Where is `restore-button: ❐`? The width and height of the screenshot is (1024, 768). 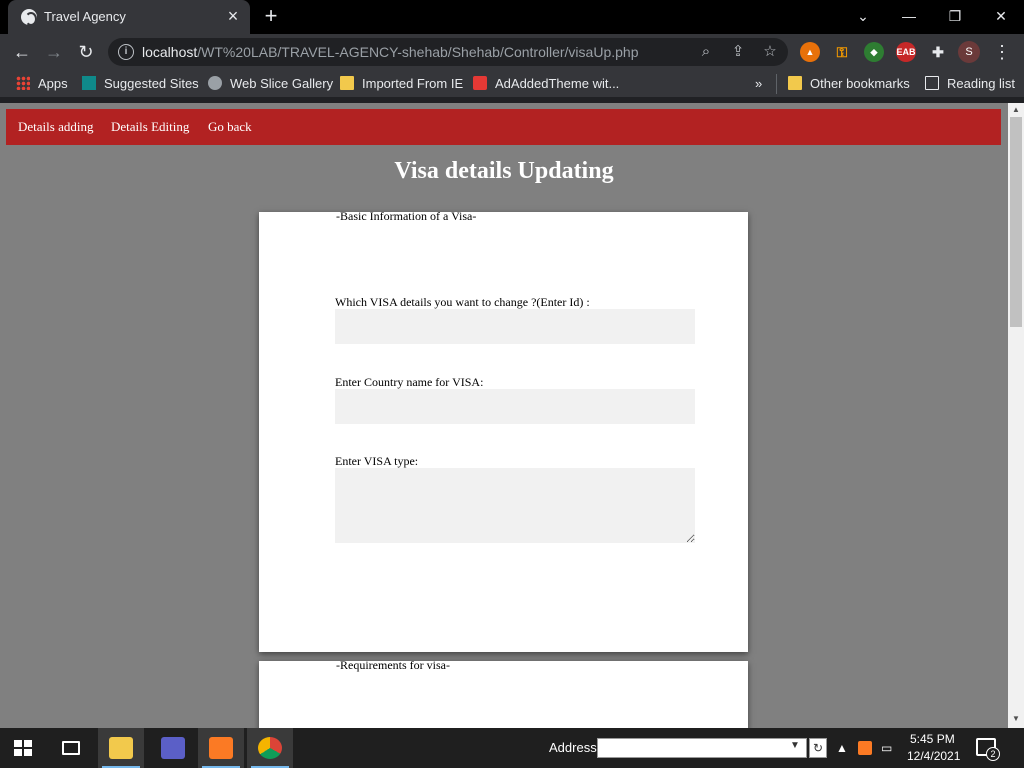
restore-button: ❐ is located at coordinates (955, 16).